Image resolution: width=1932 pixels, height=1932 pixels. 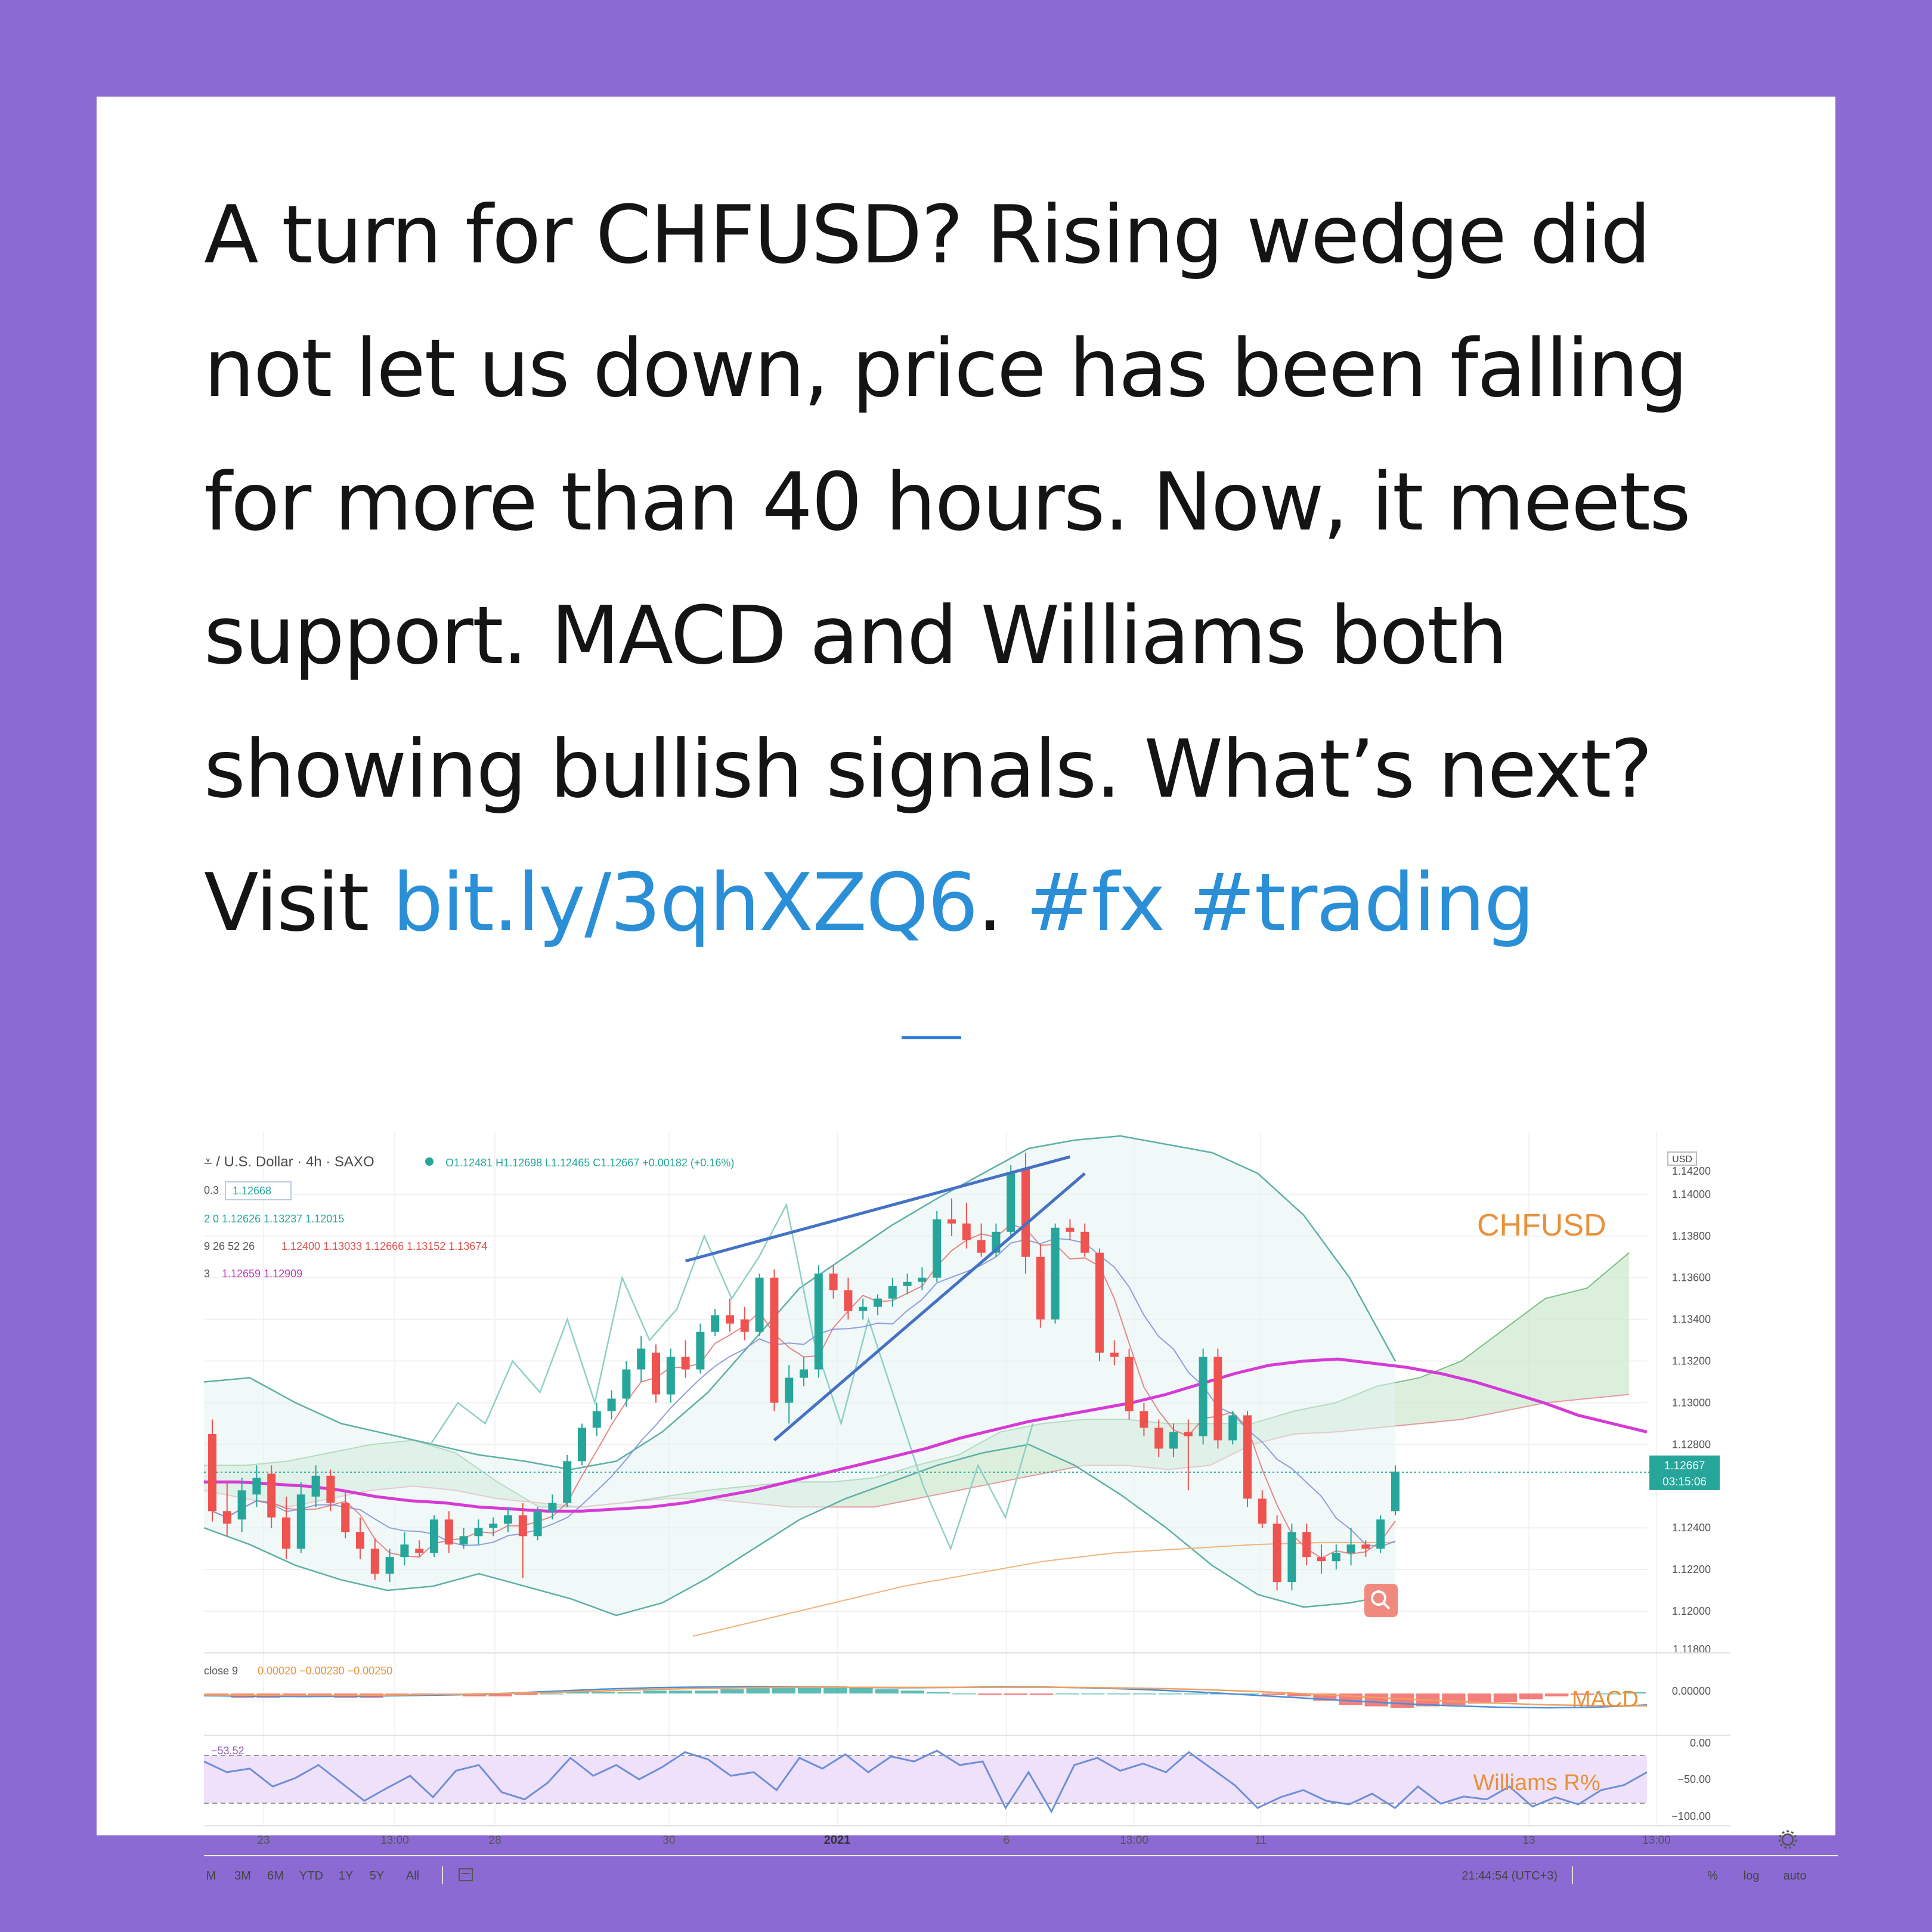 What do you see at coordinates (289, 1162) in the screenshot?
I see `symbol-title: ⩡ / U.S. Dollar · 4h · SAXO` at bounding box center [289, 1162].